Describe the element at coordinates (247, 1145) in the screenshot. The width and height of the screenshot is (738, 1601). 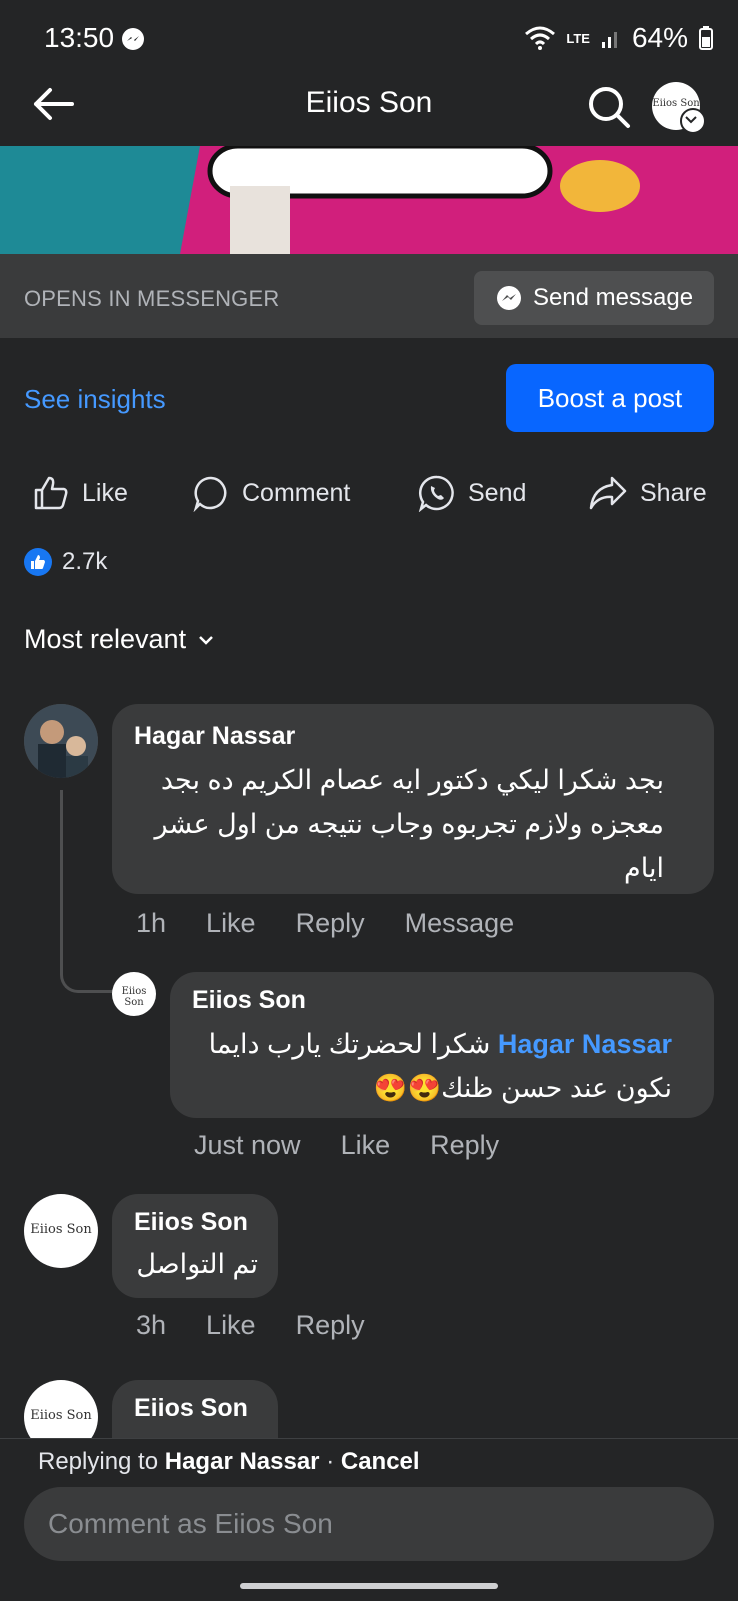
I see `reply-time: Just now` at that location.